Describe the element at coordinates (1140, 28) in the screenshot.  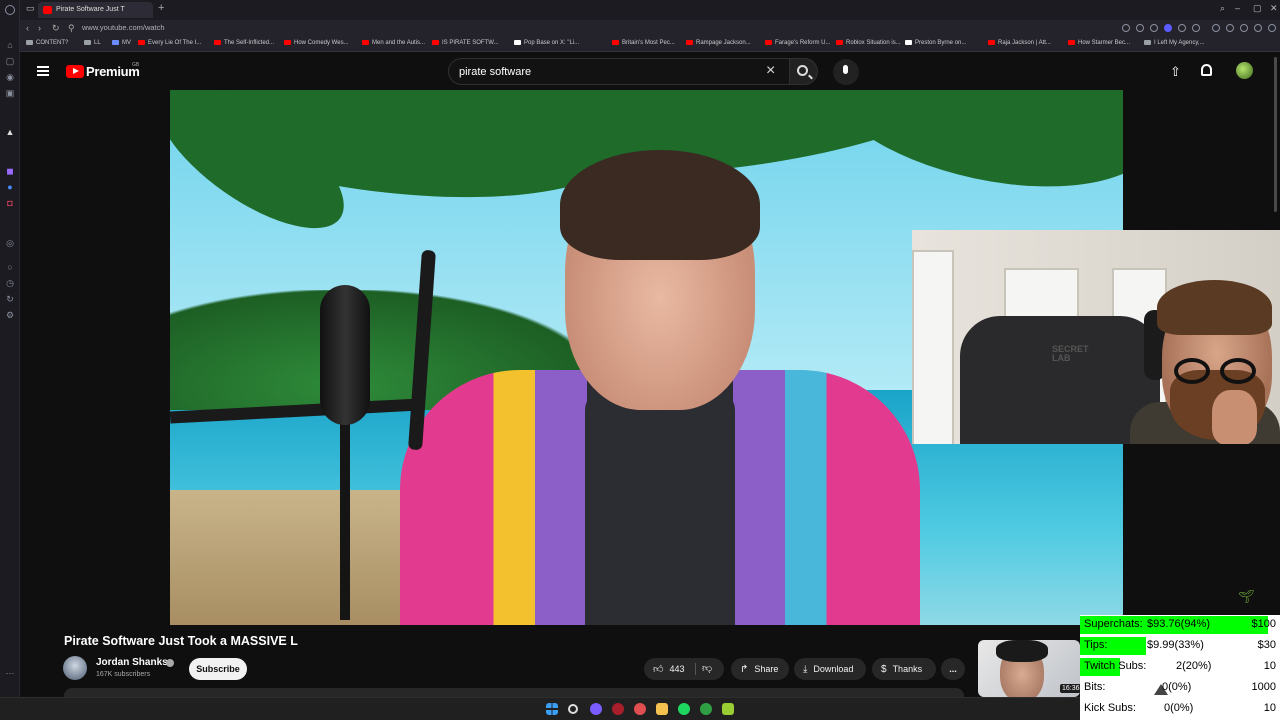
I see `bookmark-icon` at that location.